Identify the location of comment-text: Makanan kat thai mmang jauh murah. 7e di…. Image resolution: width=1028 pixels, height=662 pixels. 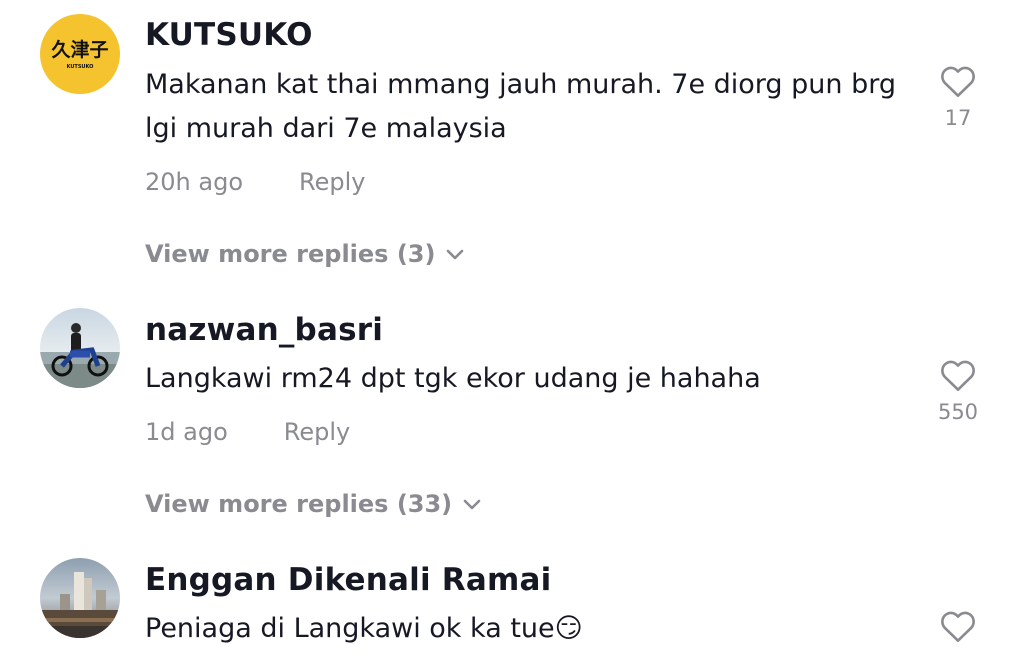
(521, 106).